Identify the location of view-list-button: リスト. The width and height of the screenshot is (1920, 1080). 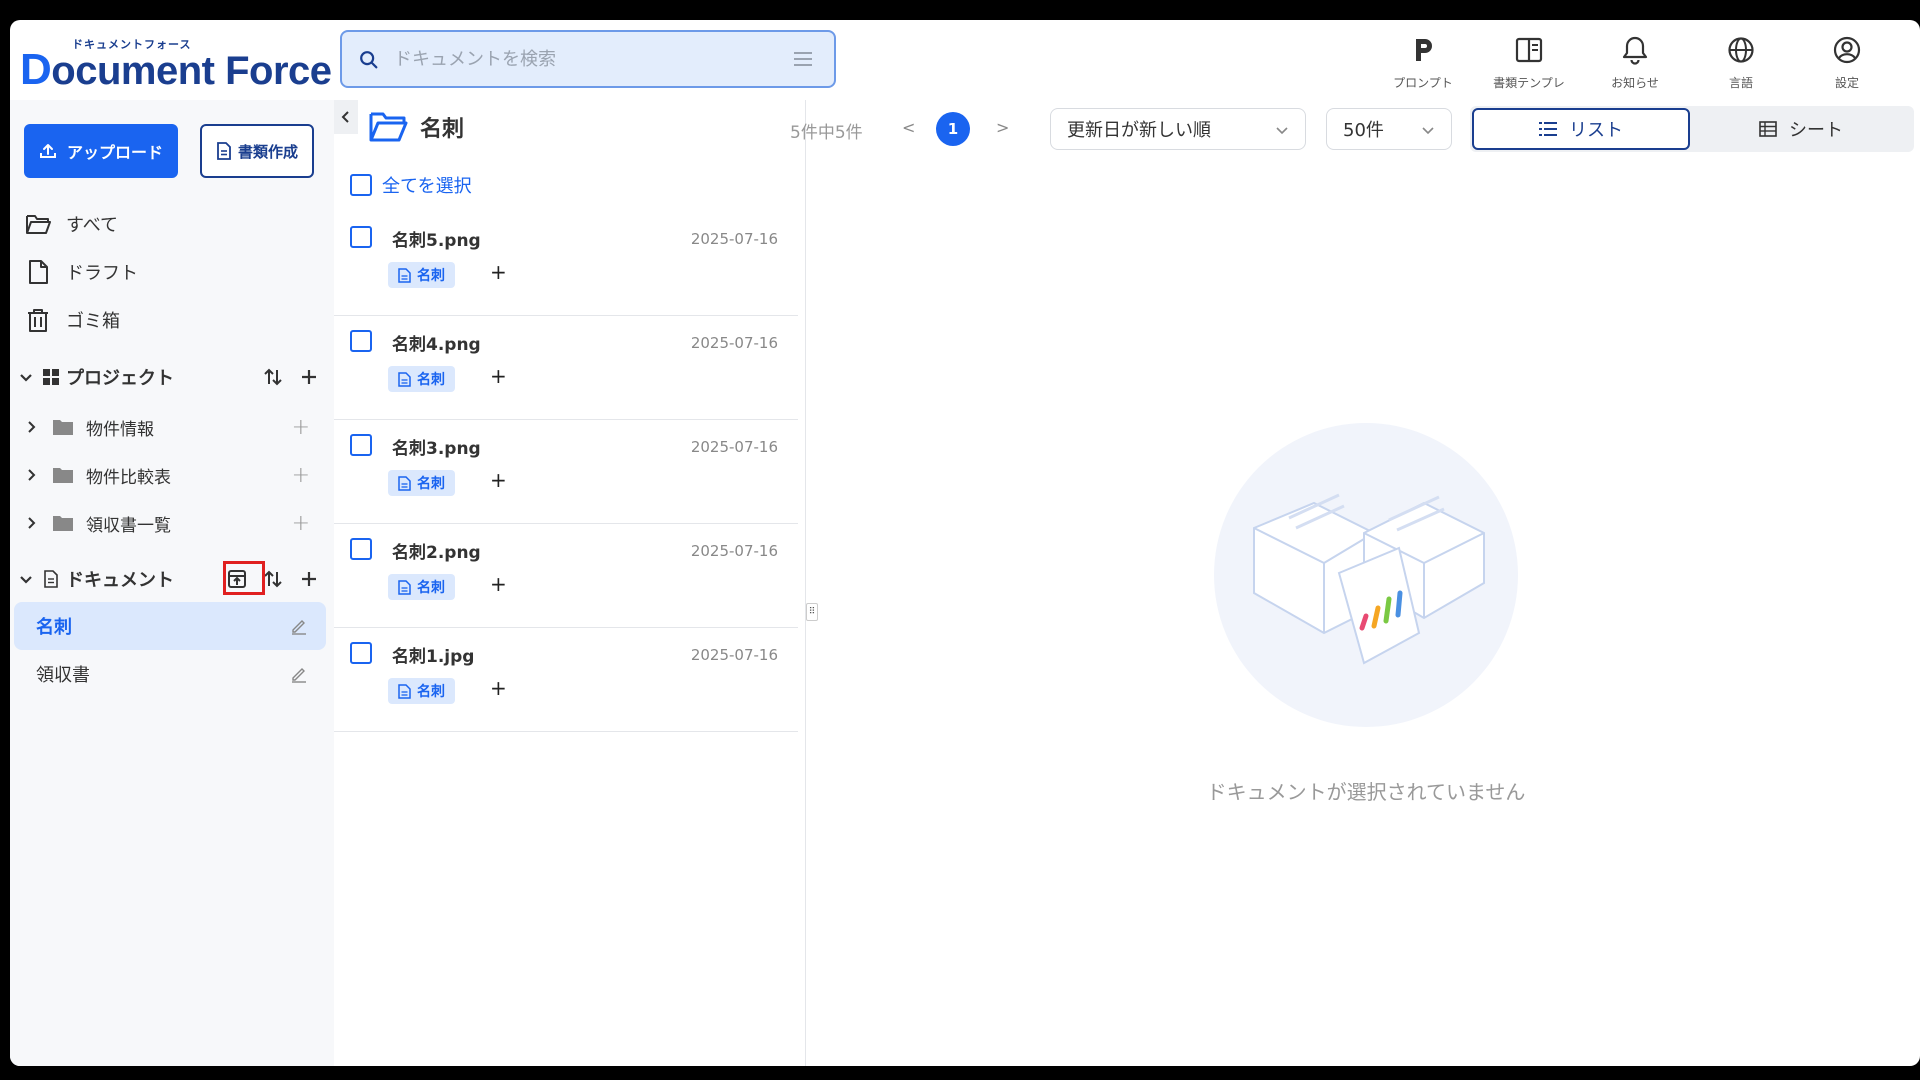
(1581, 129).